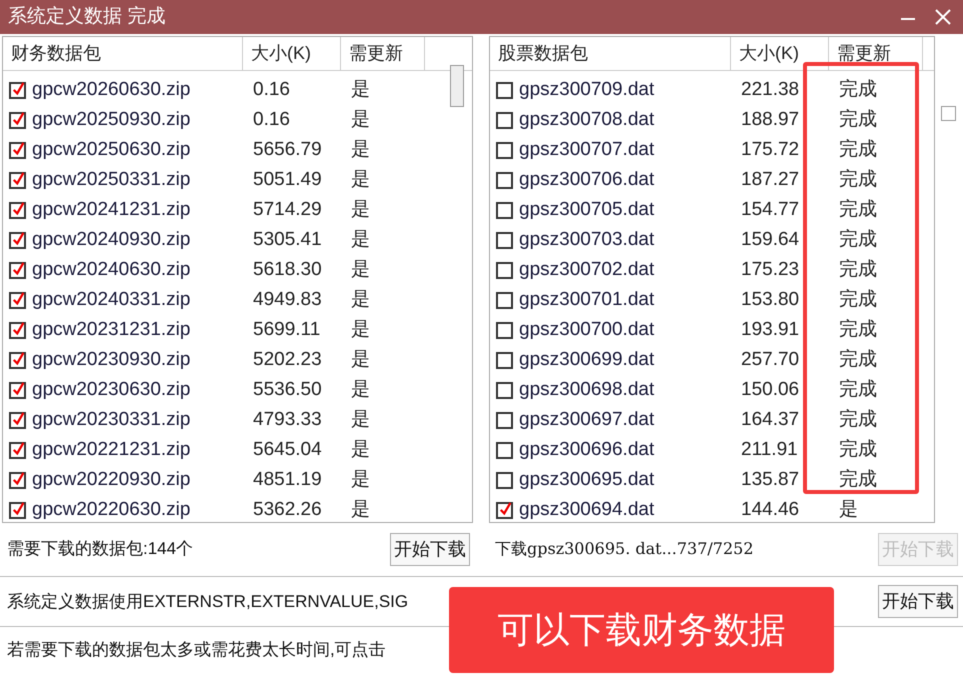  I want to click on file-name: gpcw20241231.zip, so click(111, 210).